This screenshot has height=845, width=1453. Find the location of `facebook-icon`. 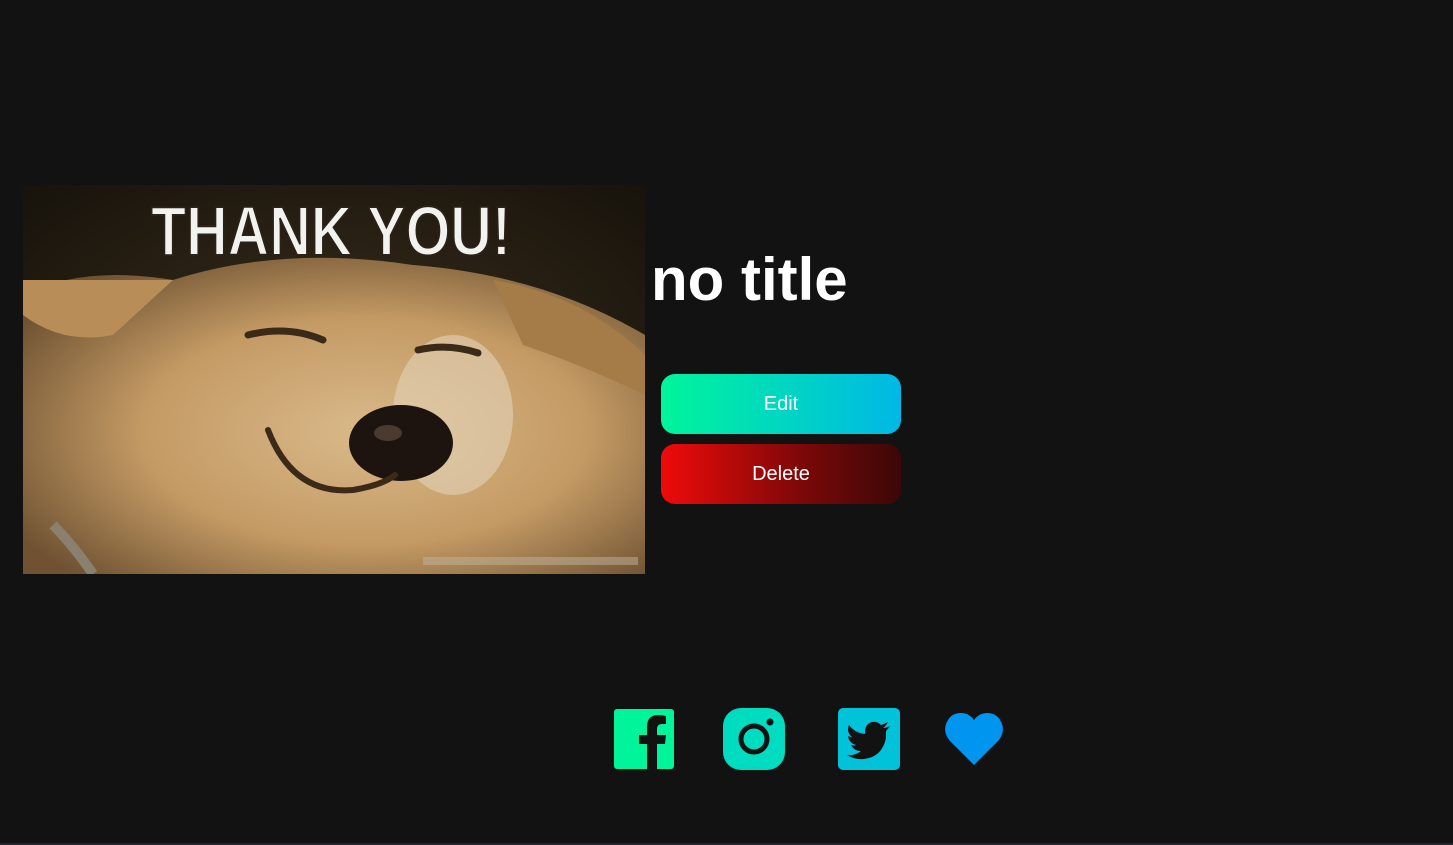

facebook-icon is located at coordinates (644, 739).